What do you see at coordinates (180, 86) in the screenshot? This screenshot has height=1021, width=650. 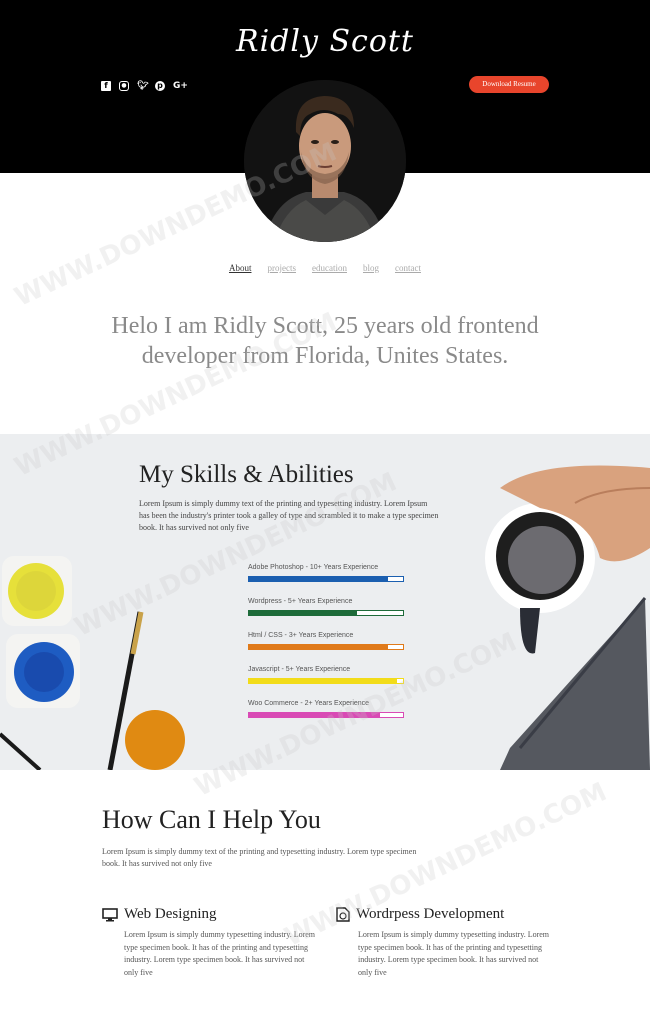 I see `google-plus-icon: G+` at bounding box center [180, 86].